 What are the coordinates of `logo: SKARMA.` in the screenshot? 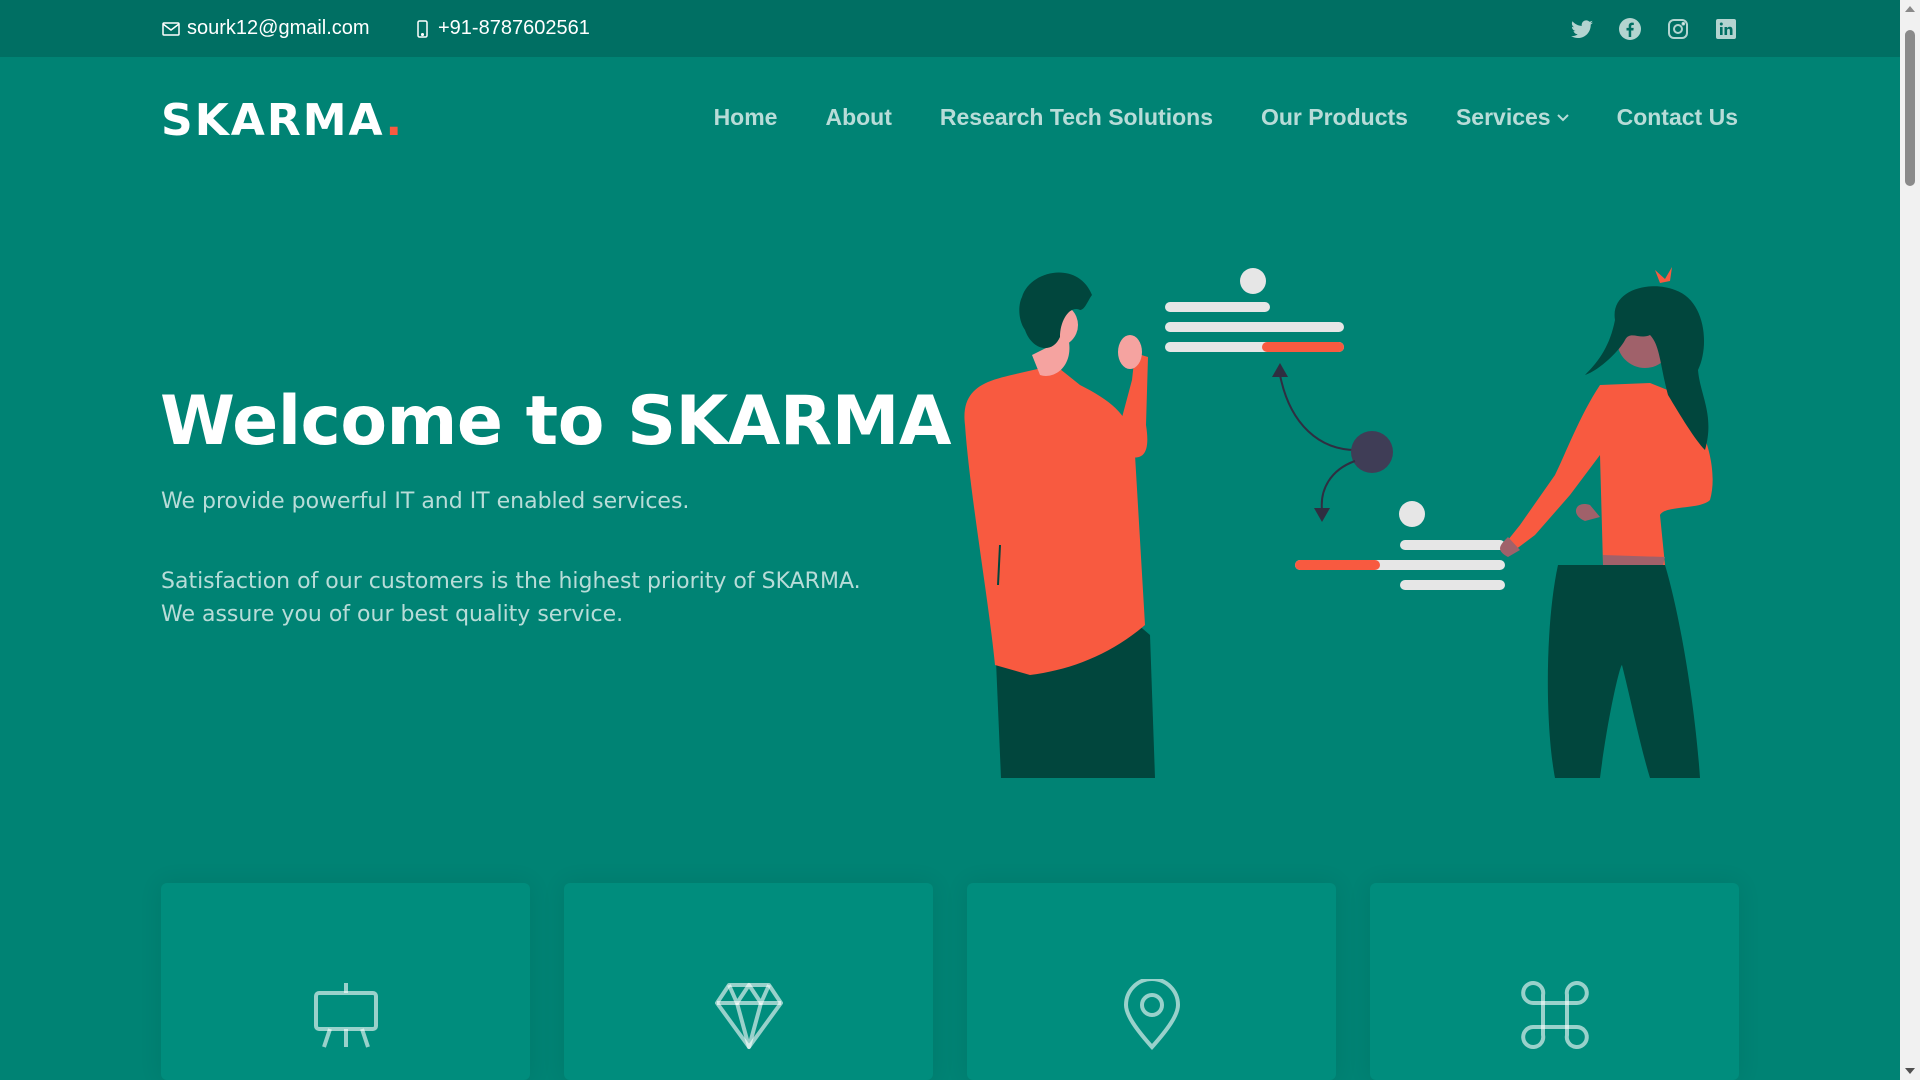 It's located at (282, 120).